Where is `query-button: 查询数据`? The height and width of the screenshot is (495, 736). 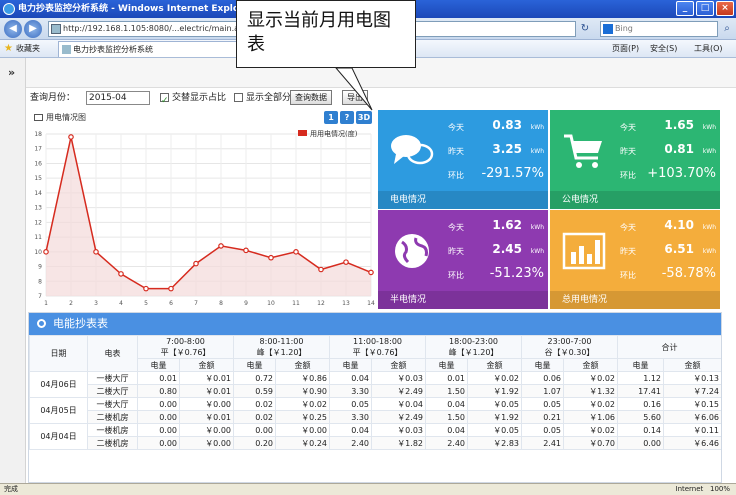 query-button: 查询数据 is located at coordinates (311, 97).